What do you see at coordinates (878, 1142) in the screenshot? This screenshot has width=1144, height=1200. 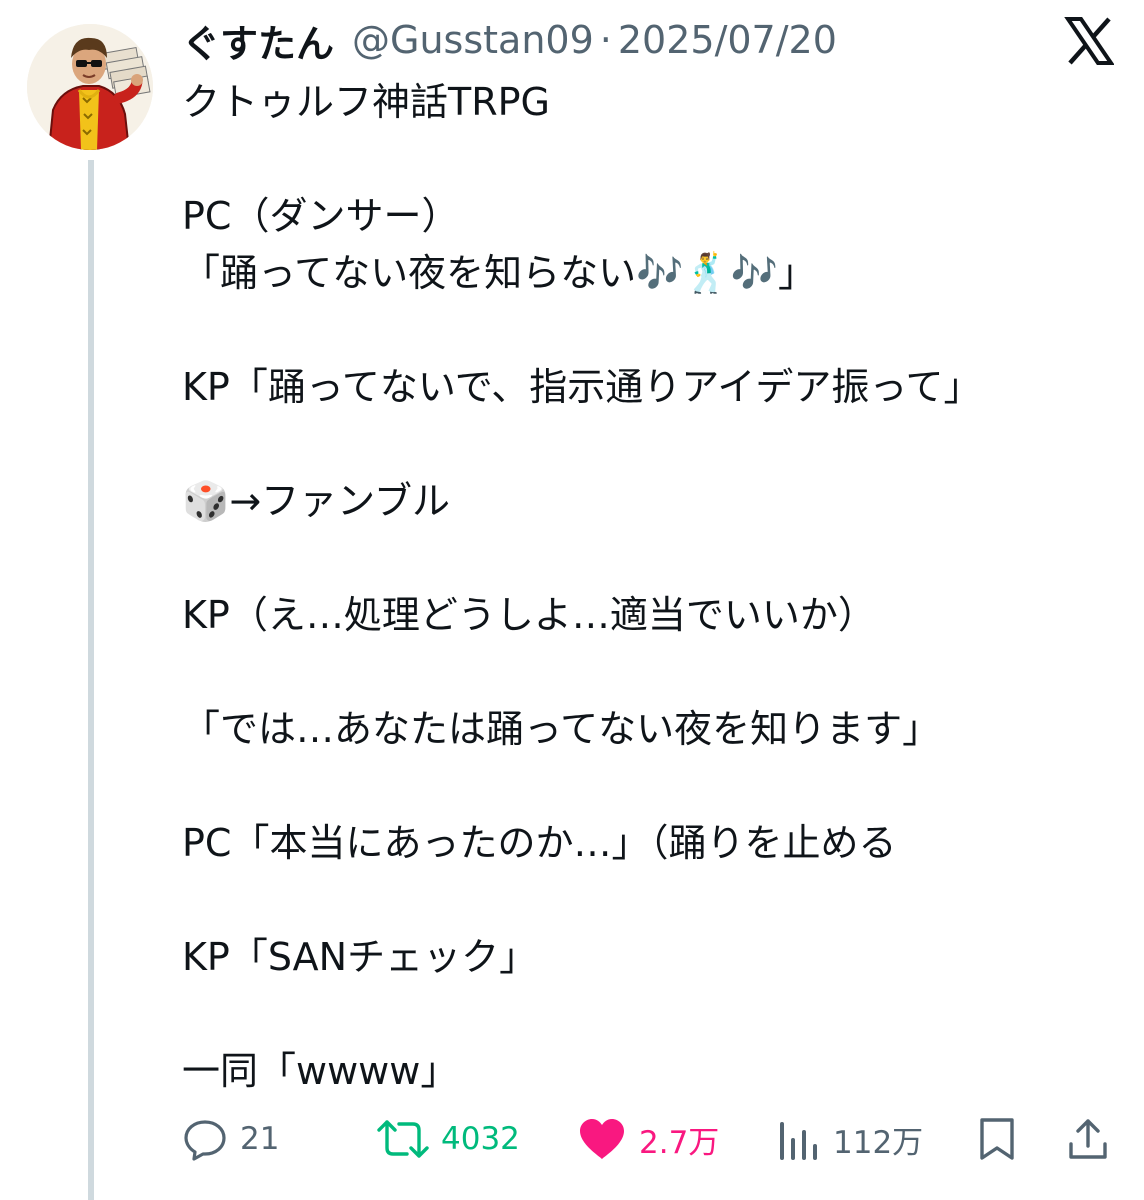 I see `views-count: 112万` at bounding box center [878, 1142].